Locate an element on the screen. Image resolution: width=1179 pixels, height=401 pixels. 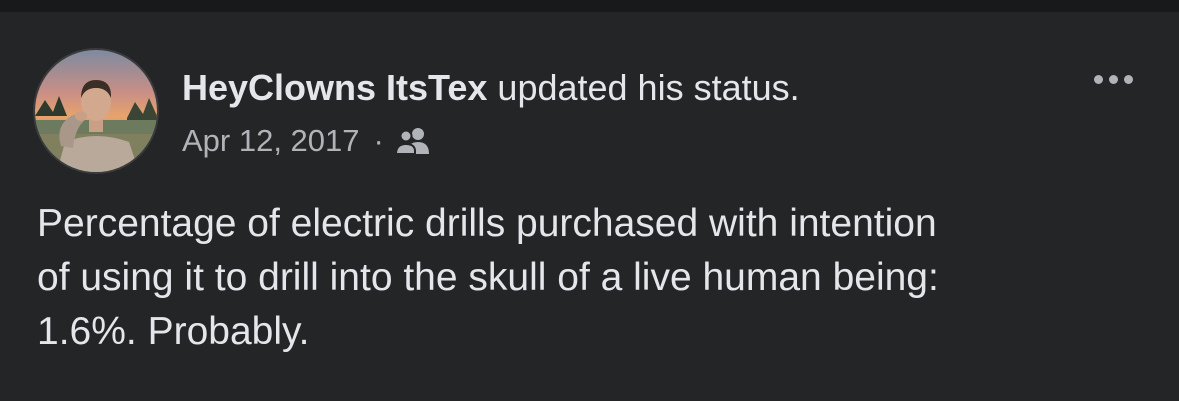
avatar is located at coordinates (96, 111).